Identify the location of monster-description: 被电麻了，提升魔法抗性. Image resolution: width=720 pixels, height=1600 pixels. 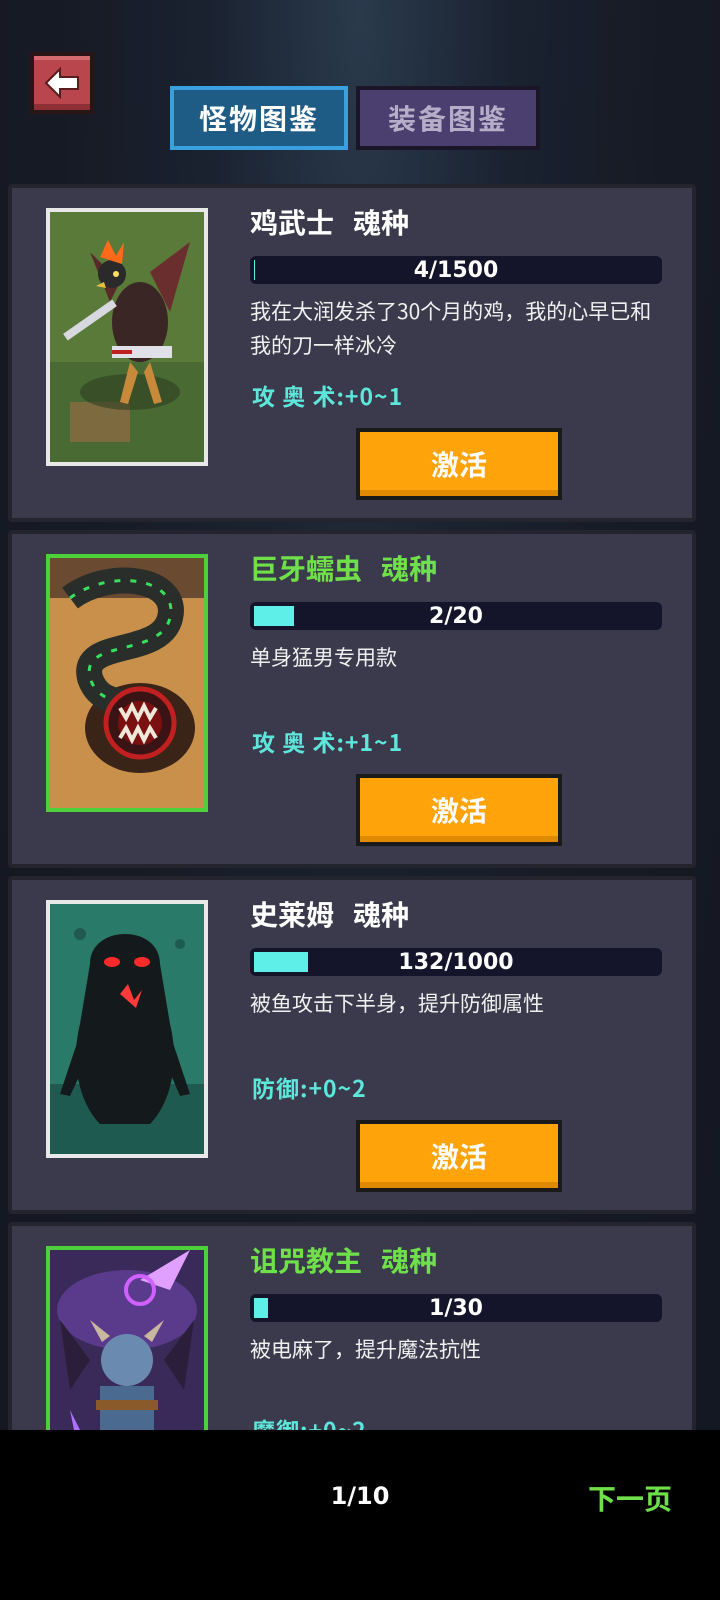
(365, 1349).